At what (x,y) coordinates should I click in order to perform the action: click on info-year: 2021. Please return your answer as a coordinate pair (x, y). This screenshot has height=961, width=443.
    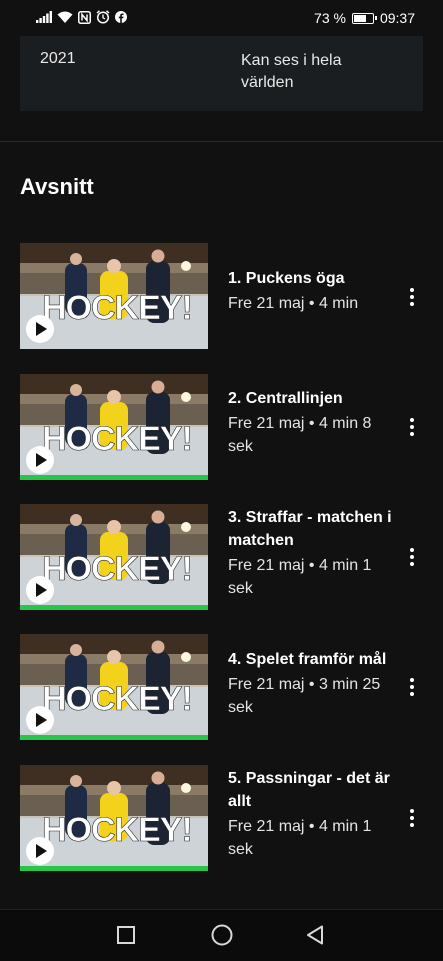
    Looking at the image, I should click on (58, 58).